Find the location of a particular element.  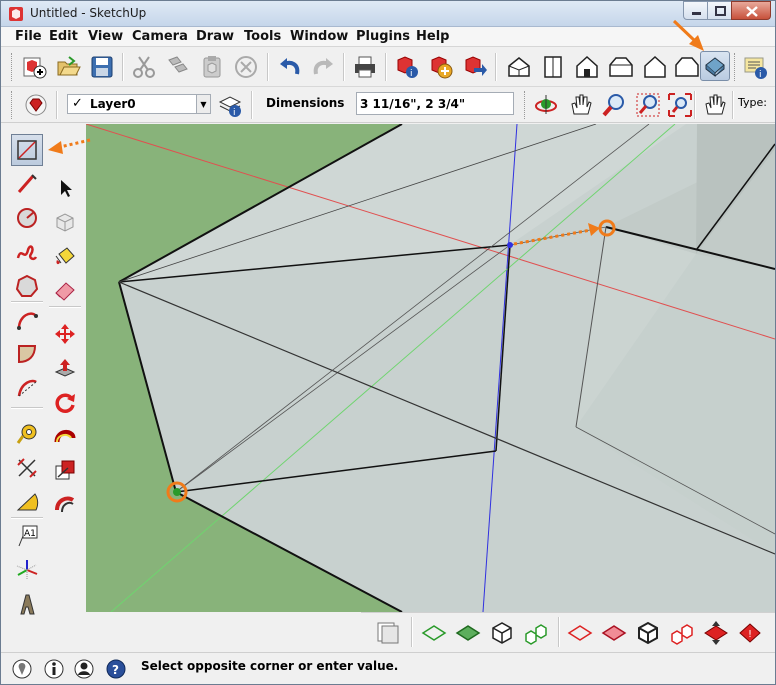

orbit-button is located at coordinates (546, 105).